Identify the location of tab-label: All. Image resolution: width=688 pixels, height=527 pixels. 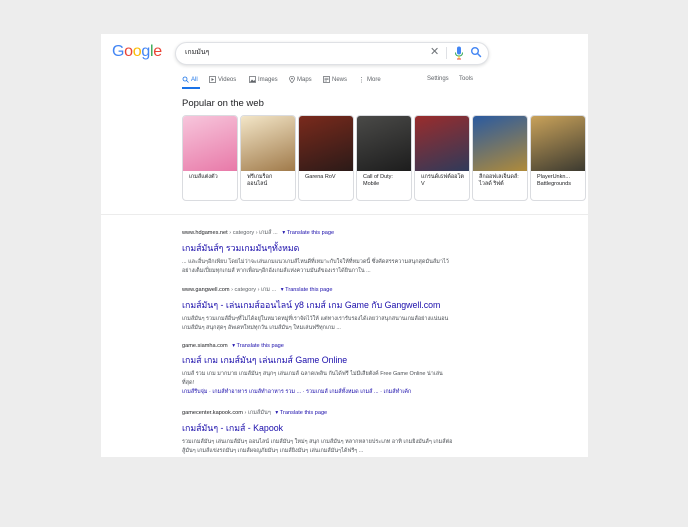
(194, 79).